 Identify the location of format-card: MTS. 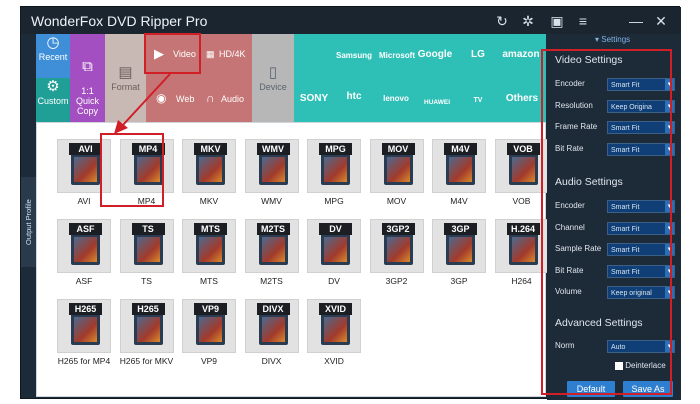
(210, 244).